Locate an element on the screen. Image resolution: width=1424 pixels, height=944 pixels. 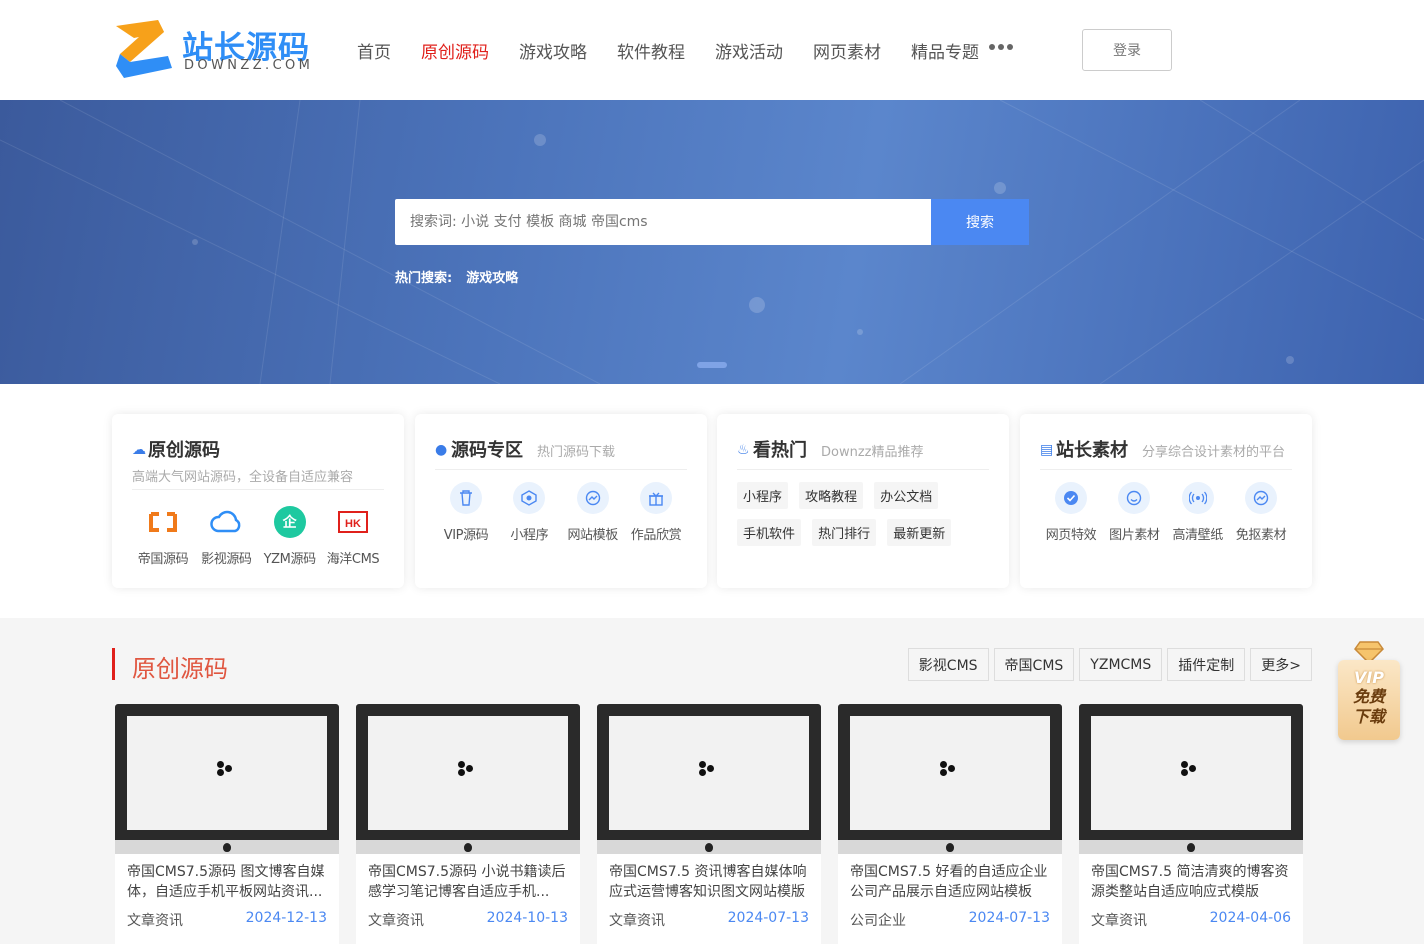
main-nav: 首页 原创源码 游戏攻略 软件教程 游戏活动 网页素材 精品专题 is located at coordinates (683, 50).